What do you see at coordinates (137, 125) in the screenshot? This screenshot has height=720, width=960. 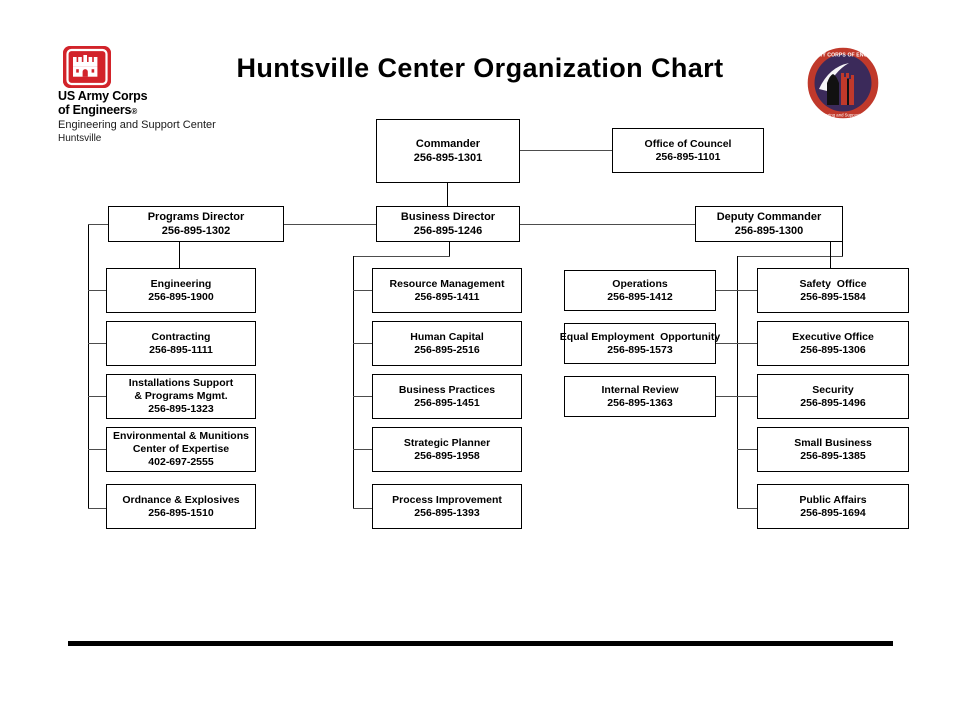 I see `logo-subtitle-1: Engineering and Support Center` at bounding box center [137, 125].